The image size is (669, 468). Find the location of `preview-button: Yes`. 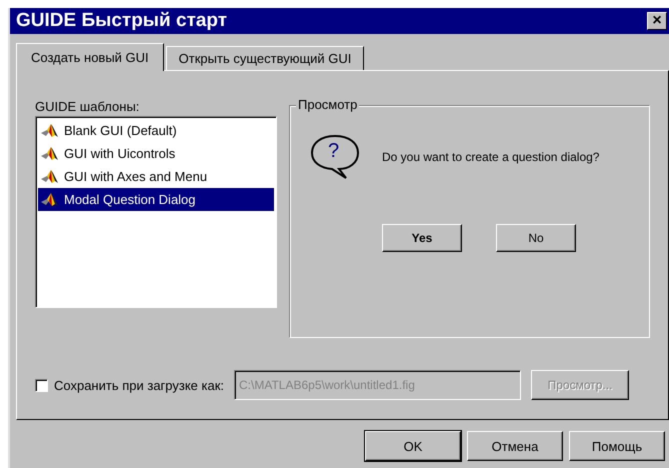

preview-button: Yes is located at coordinates (422, 238).